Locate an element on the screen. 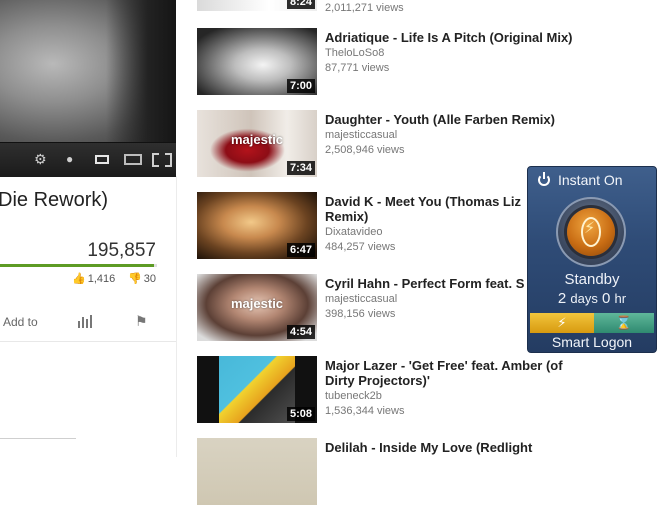  video-thumbnail: 5:08 is located at coordinates (257, 389).